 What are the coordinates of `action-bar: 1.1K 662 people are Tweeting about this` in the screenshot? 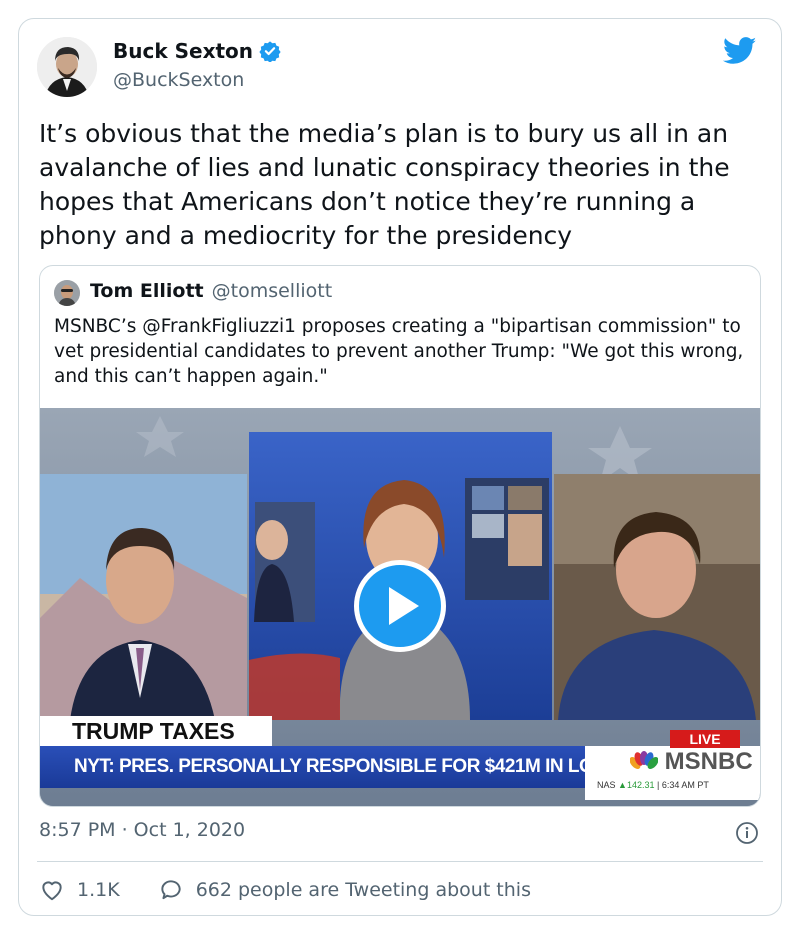 It's located at (304, 890).